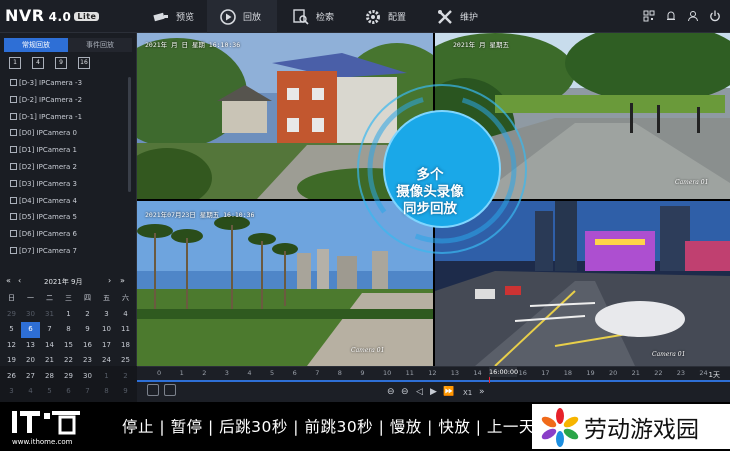 The height and width of the screenshot is (451, 730). Describe the element at coordinates (8, 280) in the screenshot. I see `prev-year-button: «` at that location.